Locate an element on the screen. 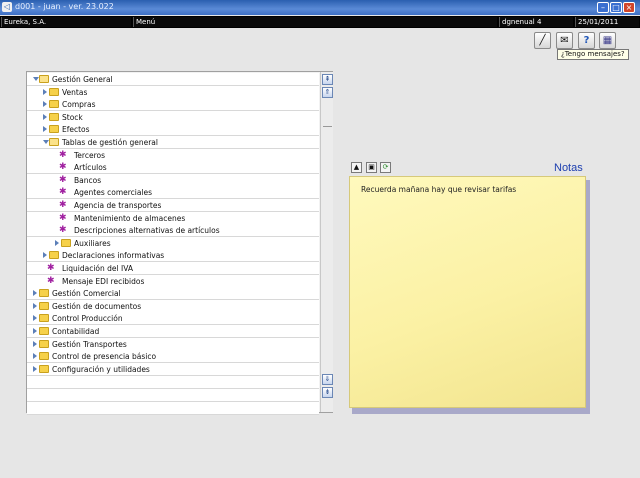 This screenshot has width=640, height=478. tree-item-label: Artículos is located at coordinates (90, 168).